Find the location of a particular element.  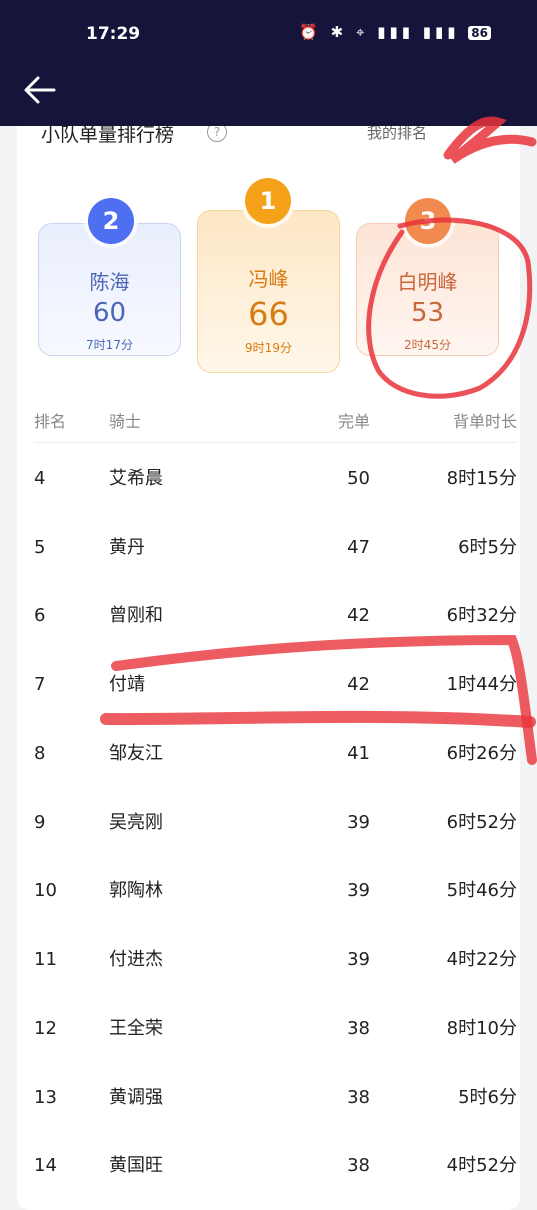

row-name: 黄国旺 is located at coordinates (136, 1165).